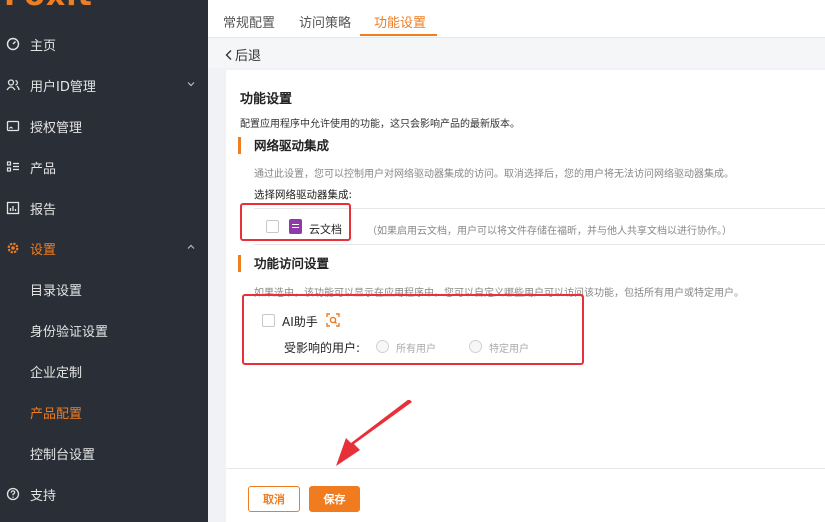 The width and height of the screenshot is (825, 522). What do you see at coordinates (104, 494) in the screenshot?
I see `sidebar-item-support: 支持` at bounding box center [104, 494].